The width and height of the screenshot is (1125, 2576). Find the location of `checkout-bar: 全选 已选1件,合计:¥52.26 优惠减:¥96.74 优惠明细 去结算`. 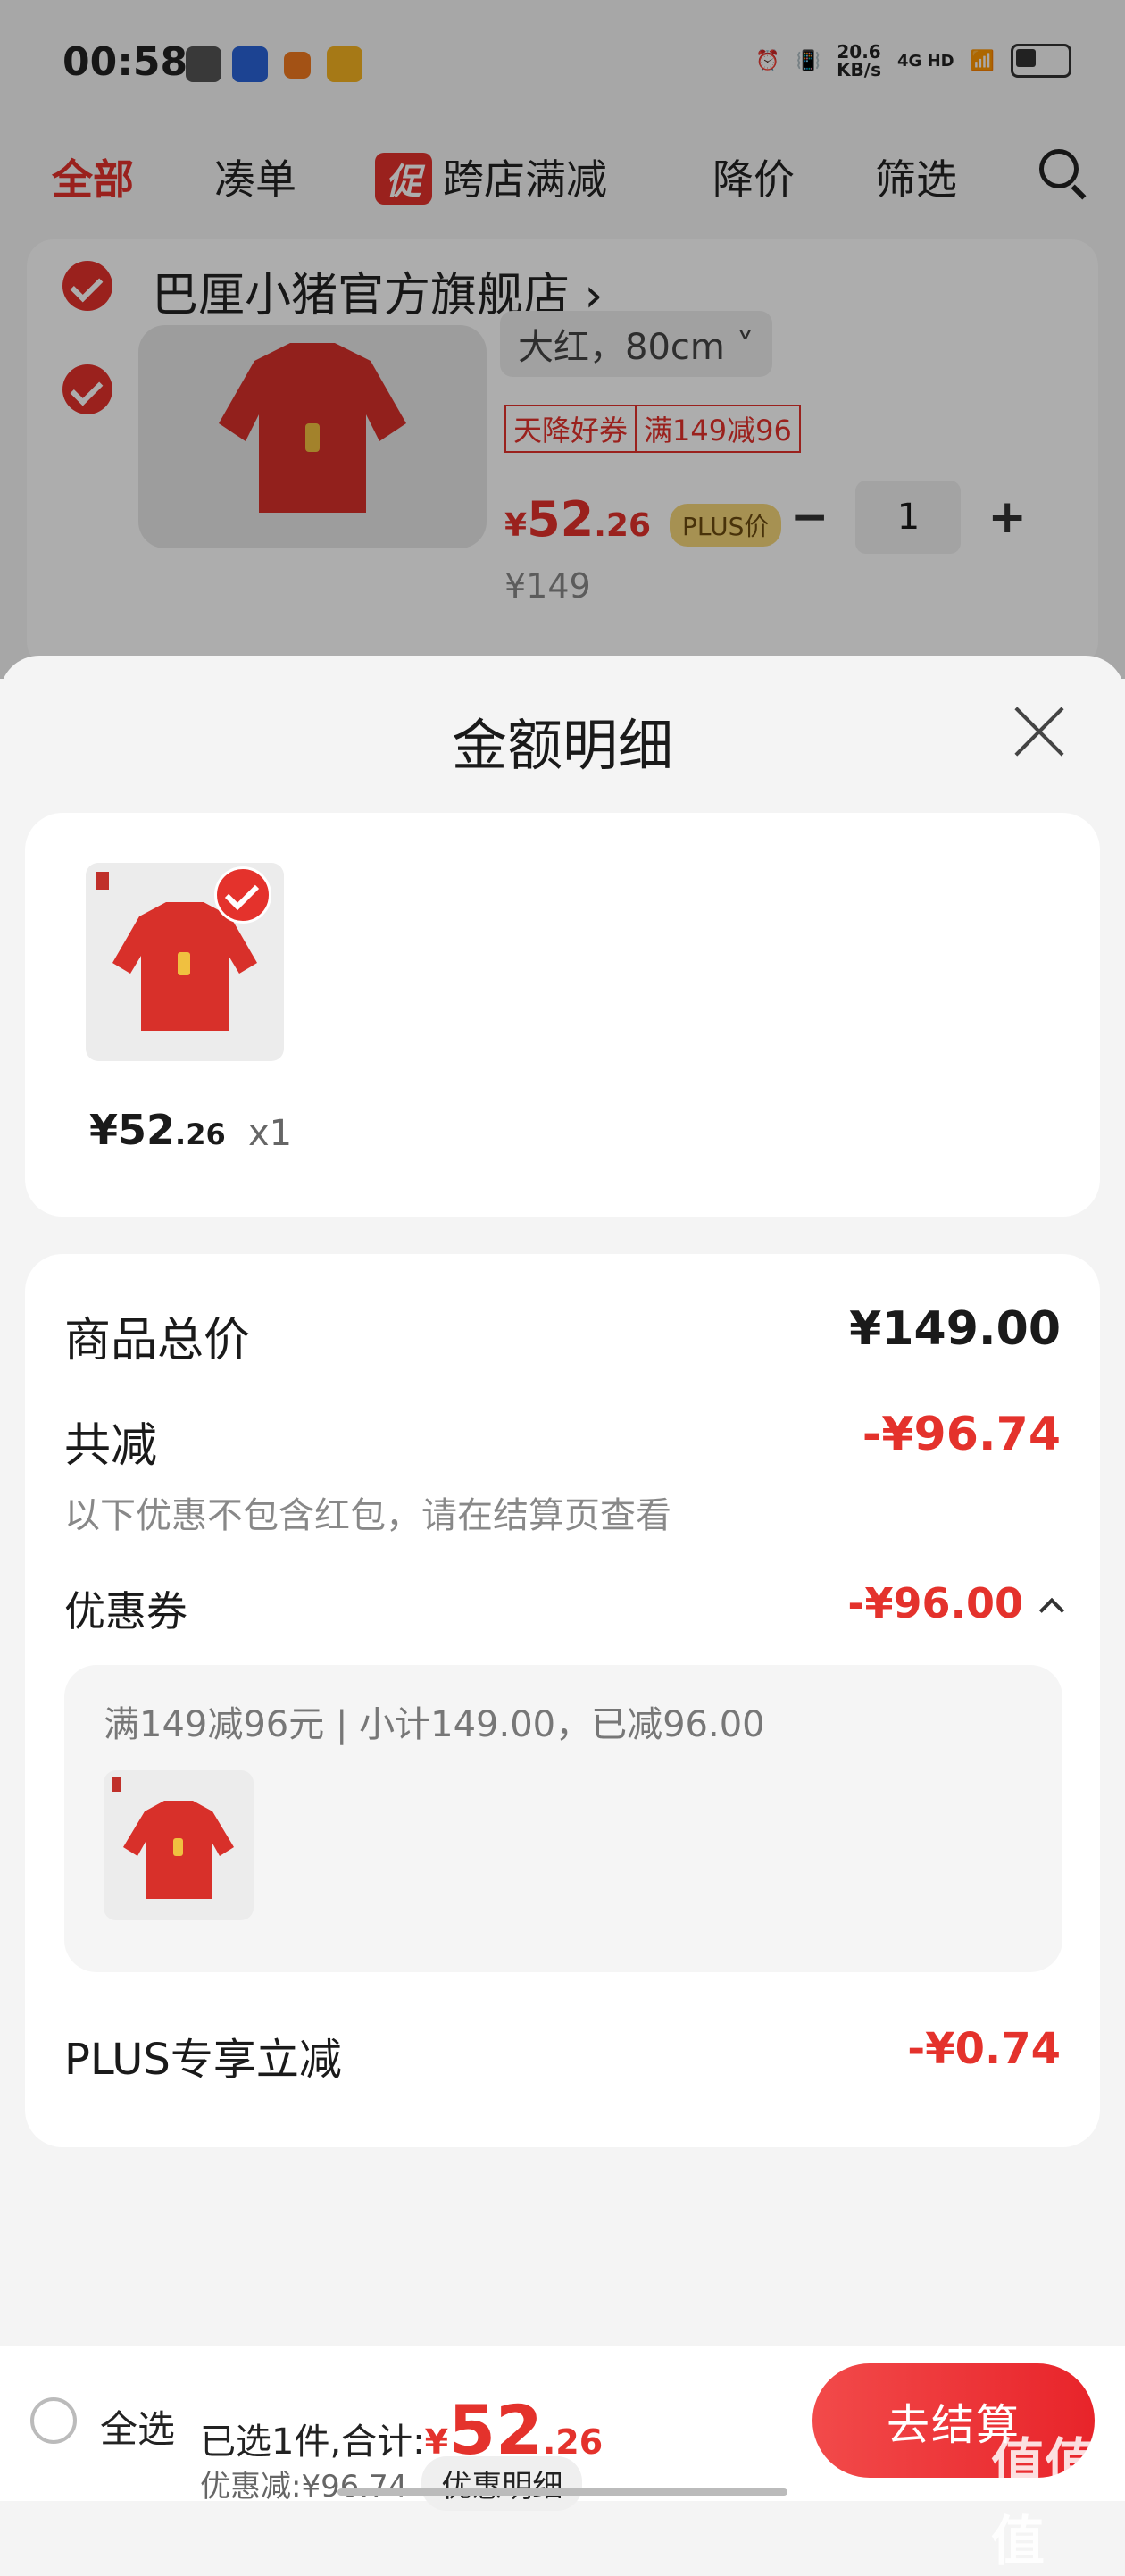

checkout-bar: 全选 已选1件,合计:¥52.26 优惠减:¥96.74 优惠明细 去结算 is located at coordinates (563, 2429).